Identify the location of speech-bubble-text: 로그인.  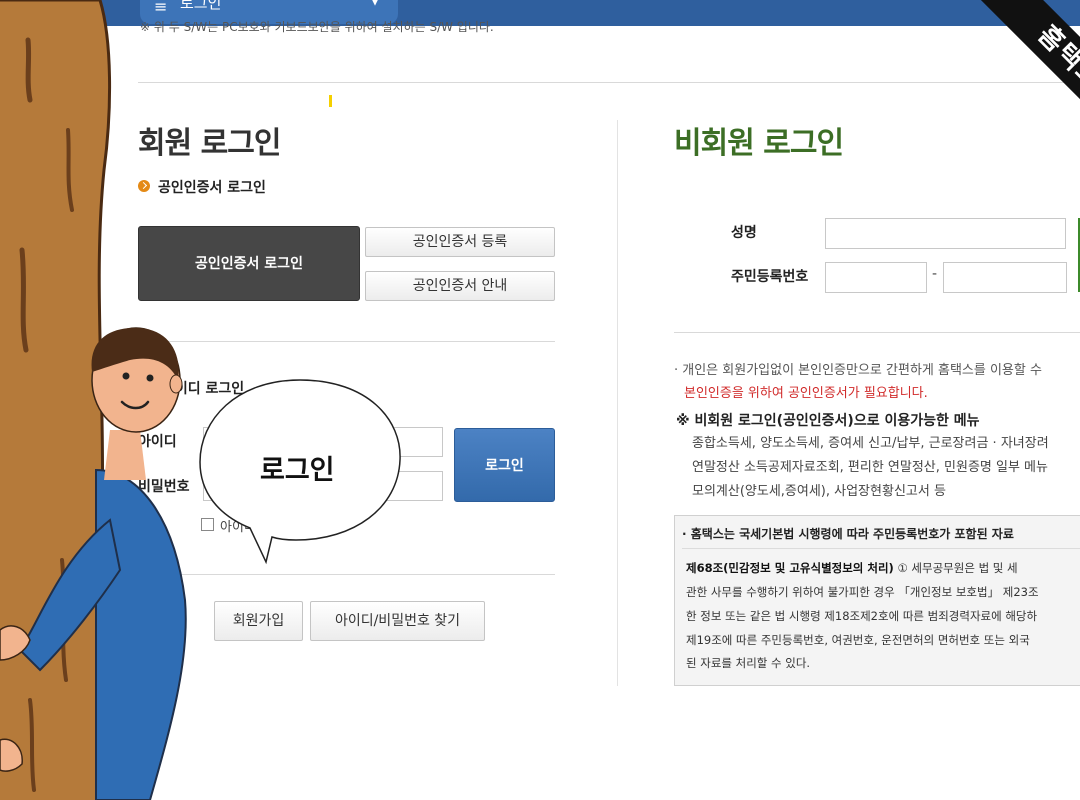
(297, 470).